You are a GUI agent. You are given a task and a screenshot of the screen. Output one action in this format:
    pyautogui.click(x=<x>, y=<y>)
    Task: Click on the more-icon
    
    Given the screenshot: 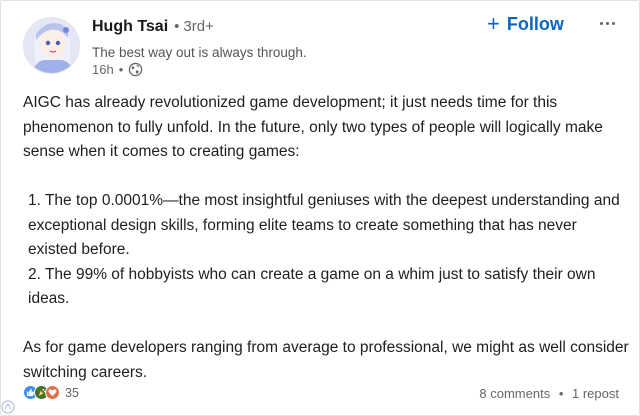 What is the action you would take?
    pyautogui.click(x=607, y=23)
    